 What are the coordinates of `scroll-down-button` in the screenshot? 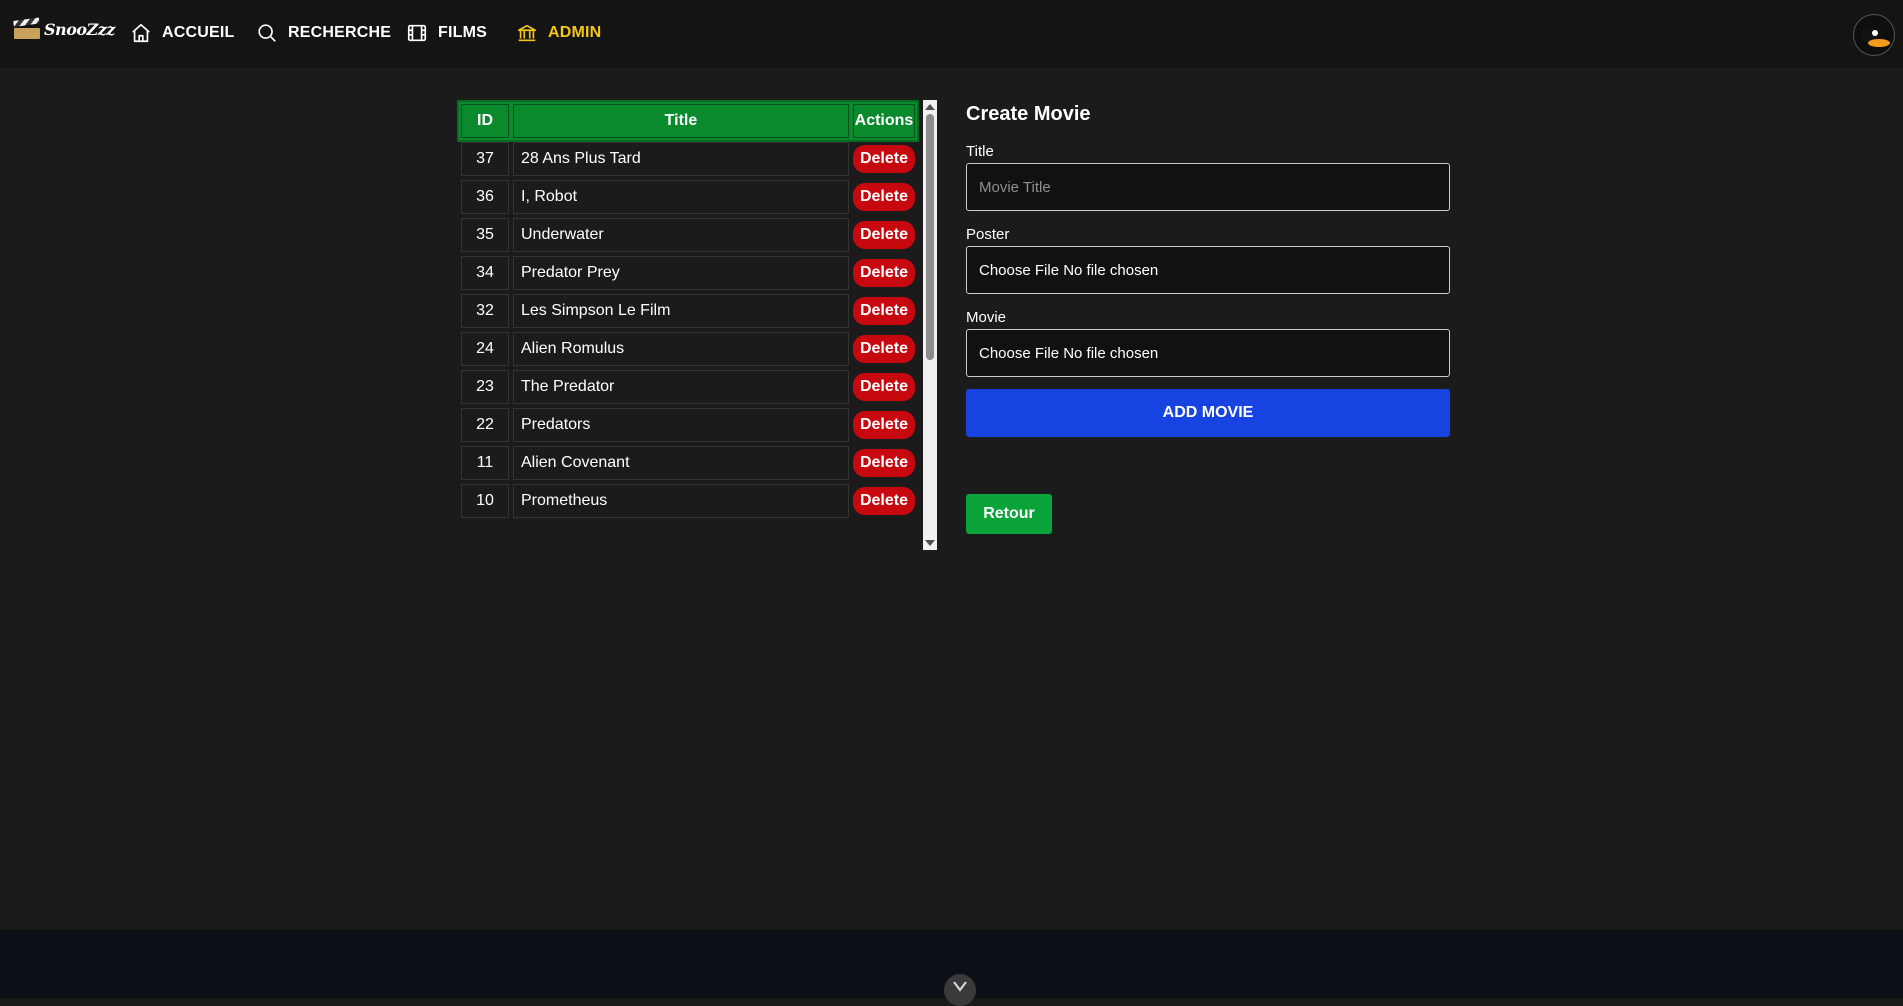 It's located at (960, 990).